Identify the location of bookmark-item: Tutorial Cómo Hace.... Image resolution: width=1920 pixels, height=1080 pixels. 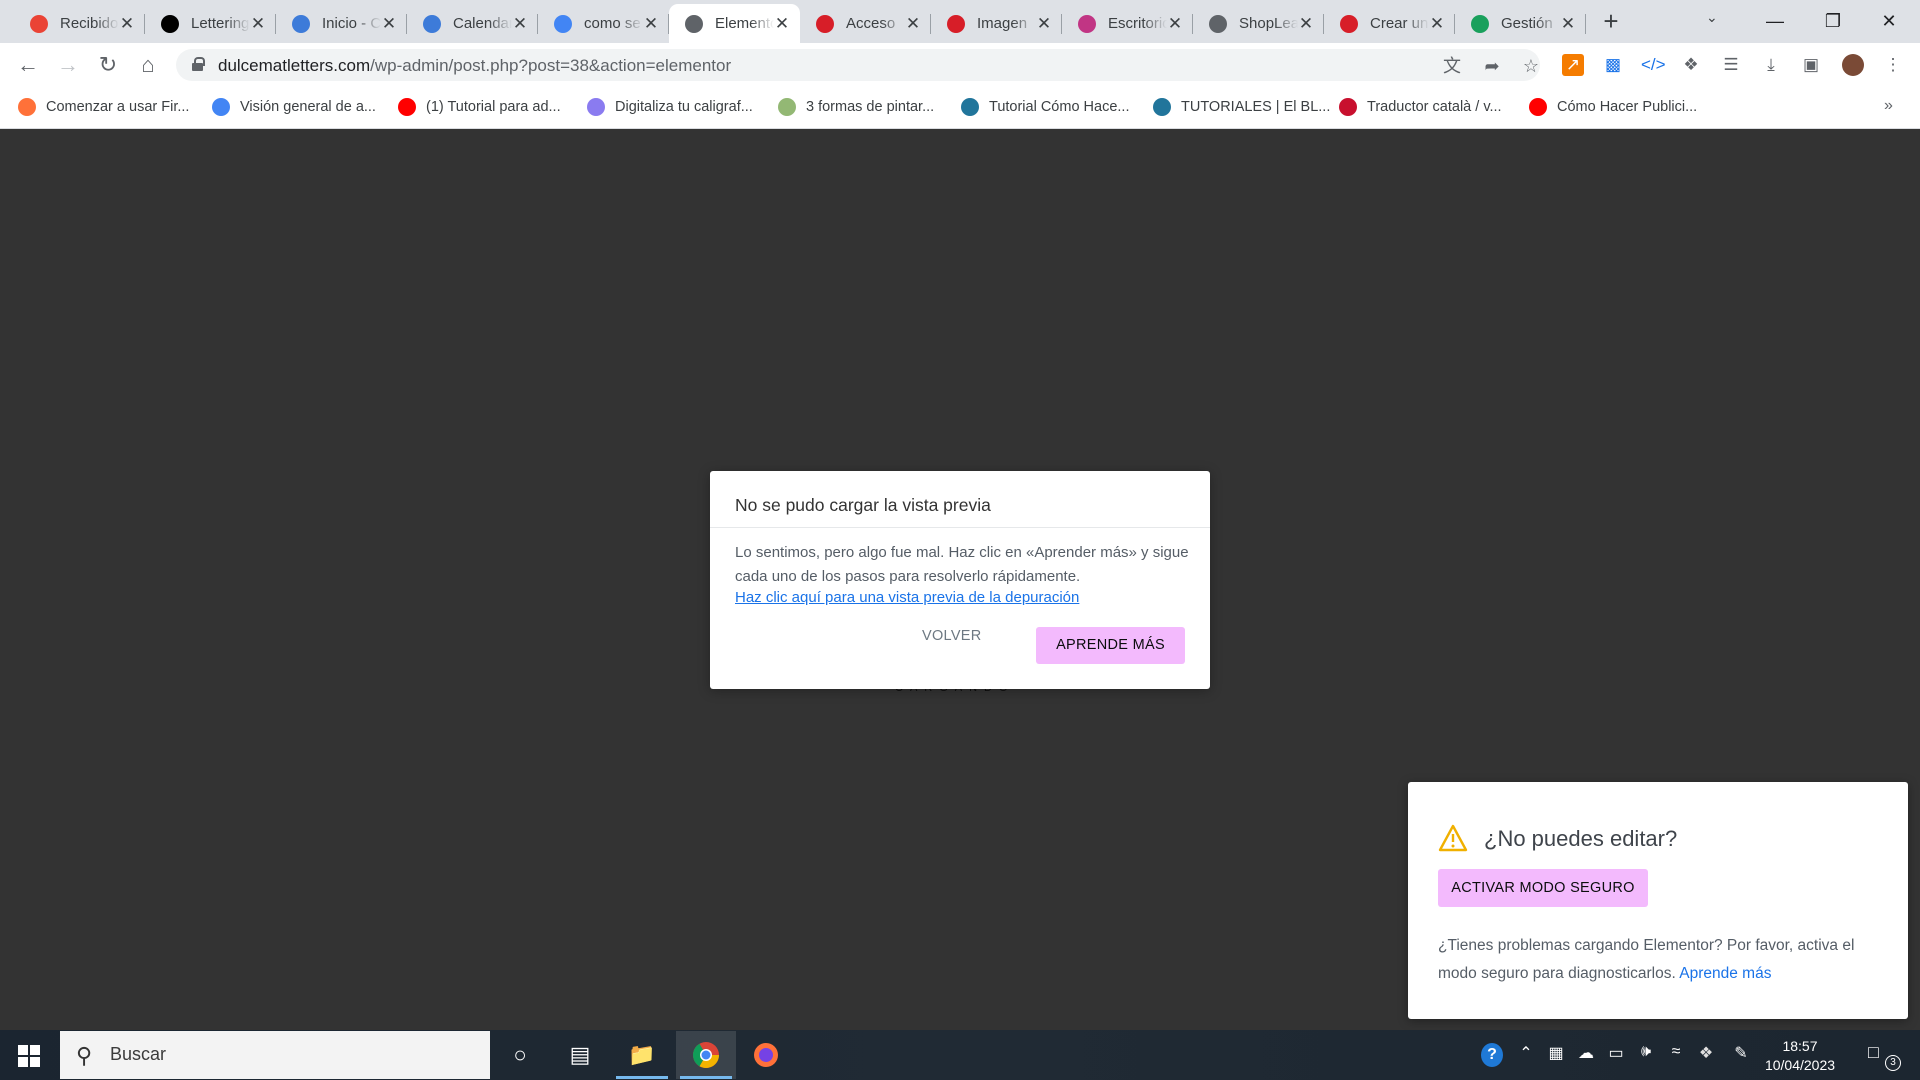
(1045, 107).